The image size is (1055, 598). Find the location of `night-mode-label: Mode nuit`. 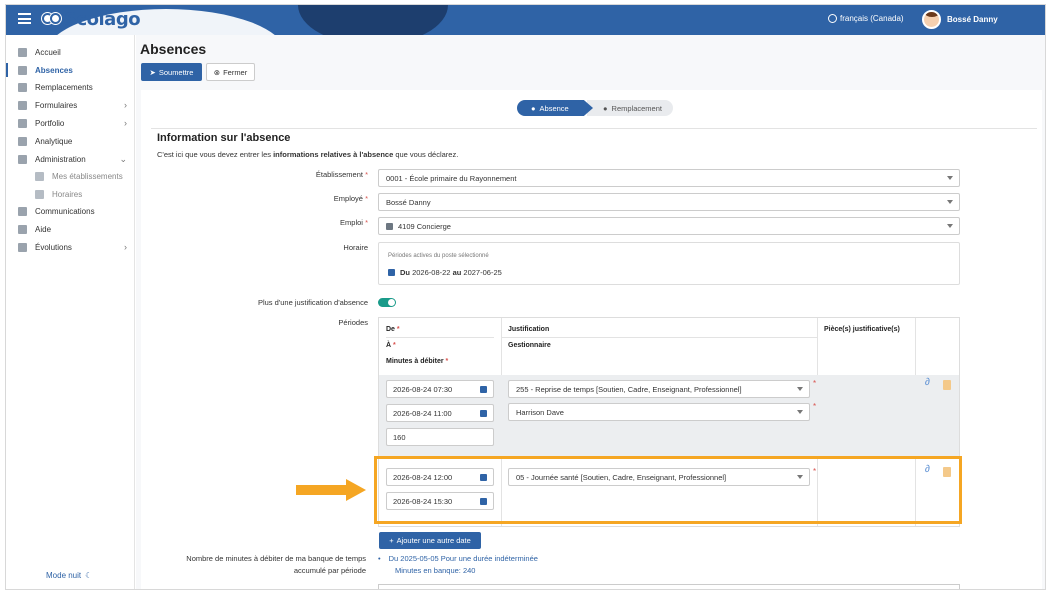

night-mode-label: Mode nuit is located at coordinates (64, 575).